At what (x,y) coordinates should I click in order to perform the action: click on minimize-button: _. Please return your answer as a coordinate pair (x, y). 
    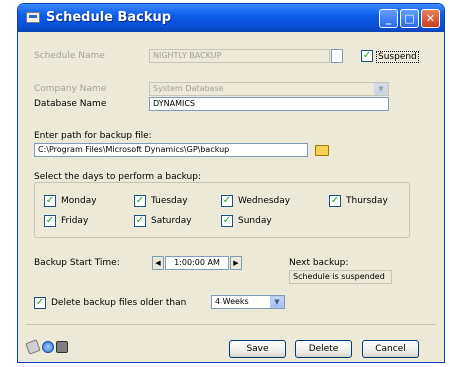
    Looking at the image, I should click on (388, 18).